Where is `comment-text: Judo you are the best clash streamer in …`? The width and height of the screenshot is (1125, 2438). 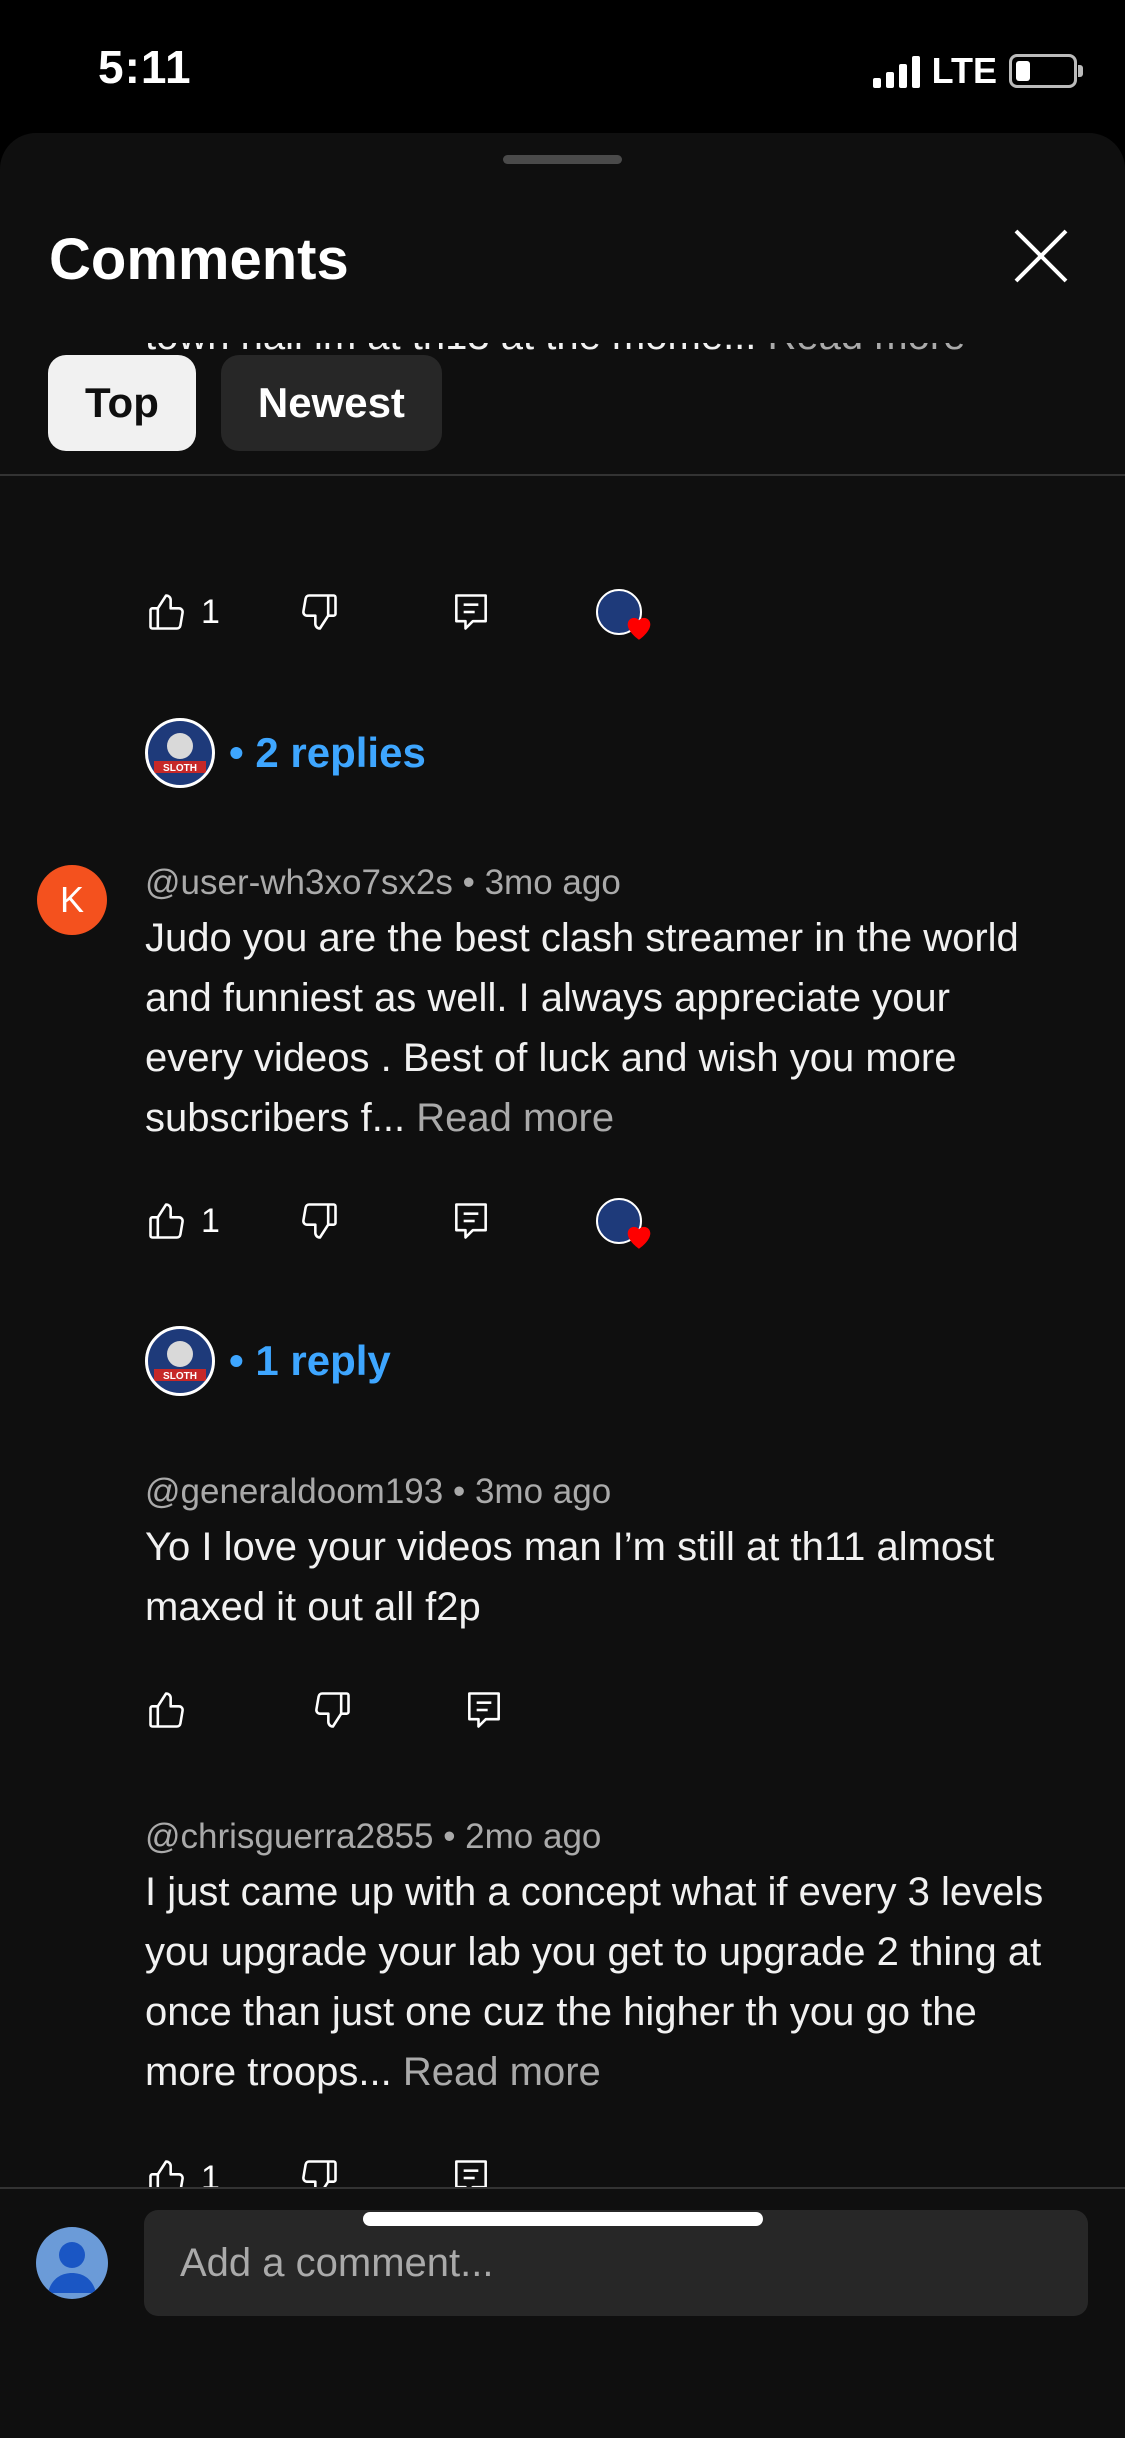 comment-text: Judo you are the best clash streamer in … is located at coordinates (582, 1028).